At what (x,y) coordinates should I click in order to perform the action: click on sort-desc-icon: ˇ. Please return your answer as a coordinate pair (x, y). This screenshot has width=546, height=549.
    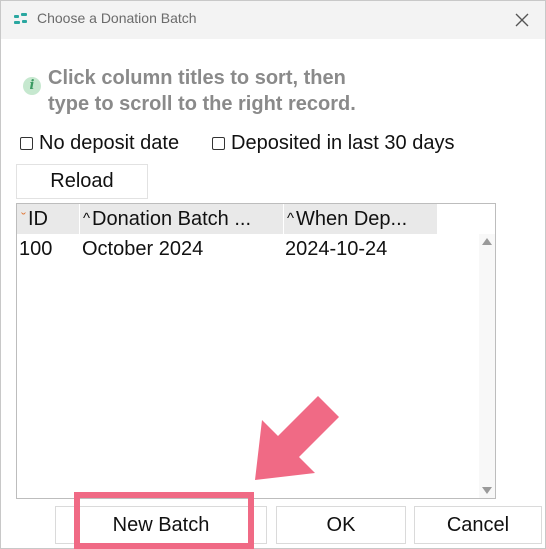
    Looking at the image, I should click on (23, 218).